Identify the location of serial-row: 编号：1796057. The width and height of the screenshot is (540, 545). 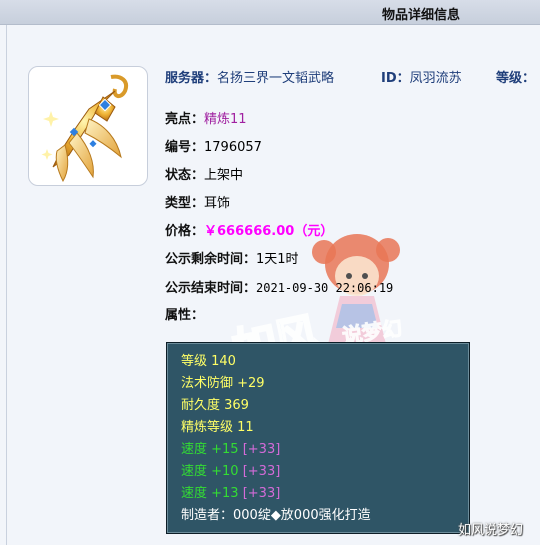
(213, 148).